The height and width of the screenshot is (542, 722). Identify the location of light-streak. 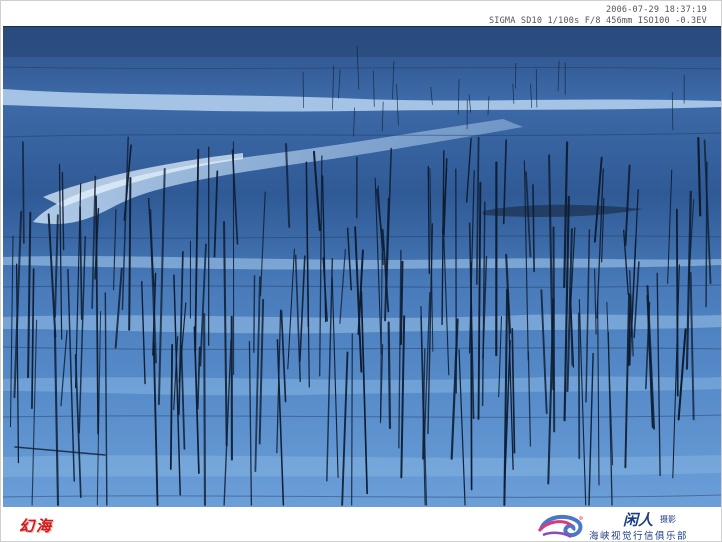
(362, 466).